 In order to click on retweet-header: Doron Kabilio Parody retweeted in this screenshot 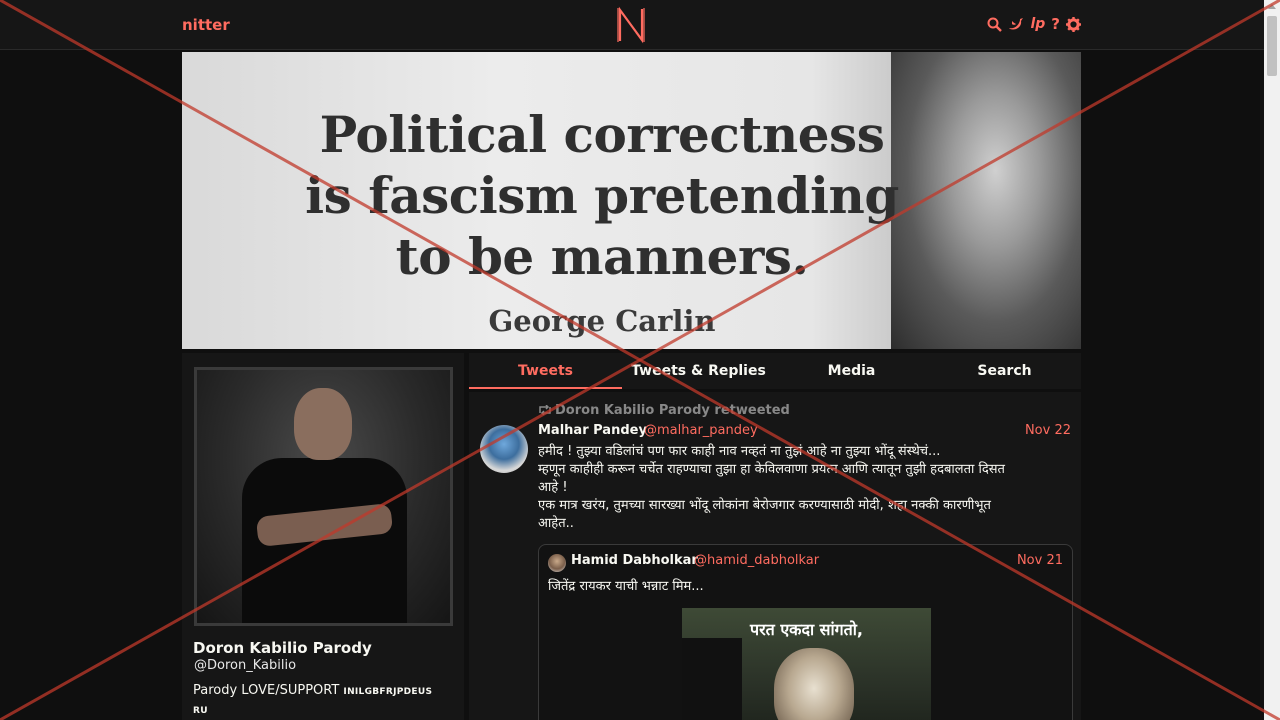, I will do `click(664, 410)`.